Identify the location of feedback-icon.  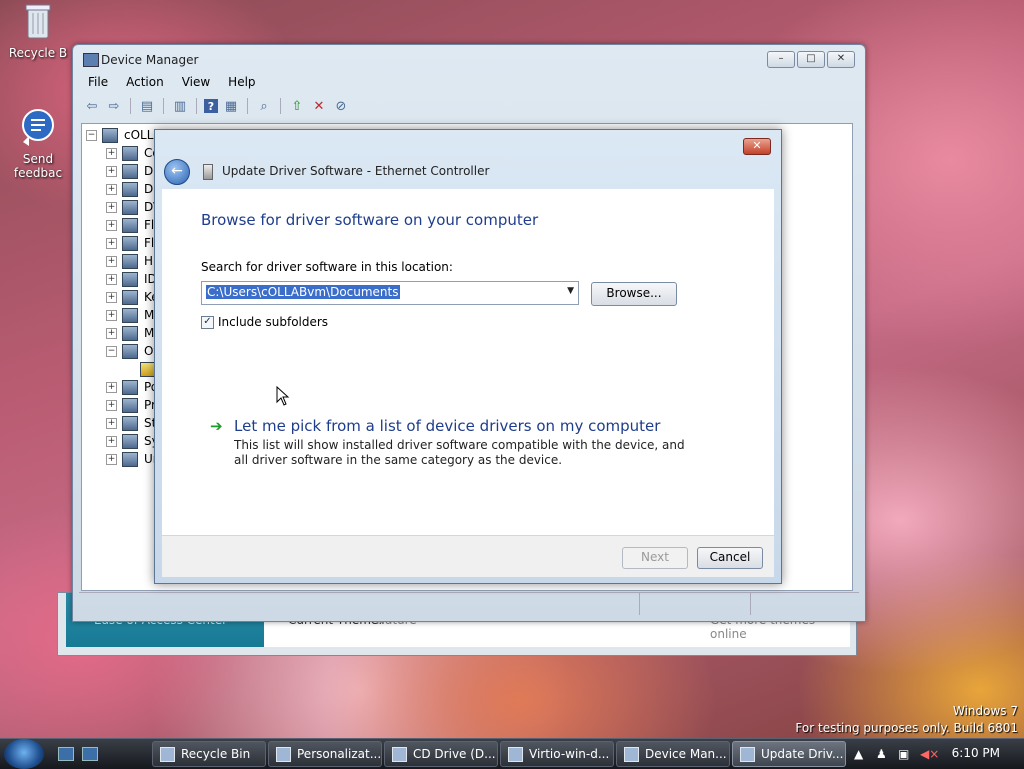
(38, 128).